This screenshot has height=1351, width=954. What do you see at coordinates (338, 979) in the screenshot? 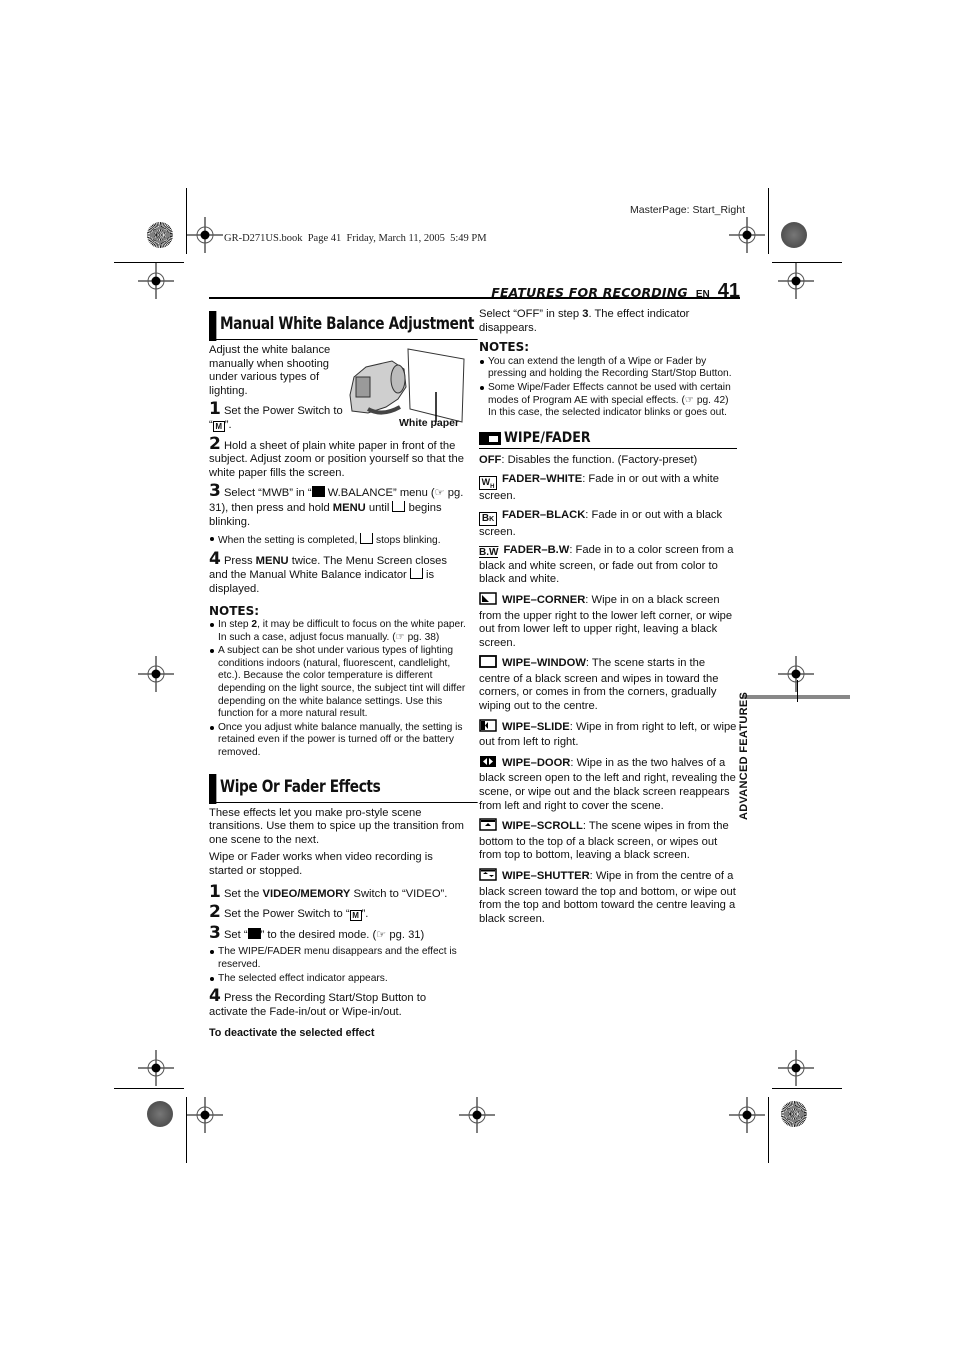
I see `wipe-step3-bullet: The selected effect indicator appears.` at bounding box center [338, 979].